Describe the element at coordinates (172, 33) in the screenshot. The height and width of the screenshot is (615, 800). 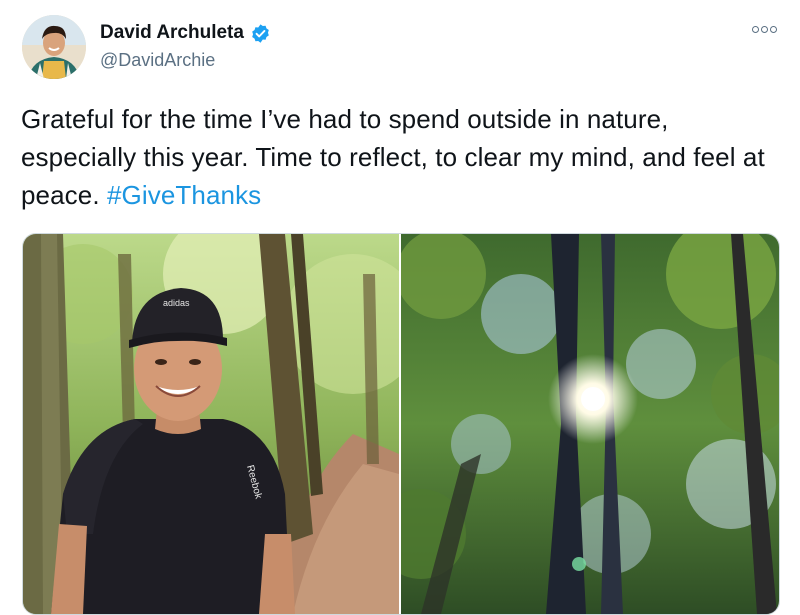
I see `author-name: David Archuleta` at that location.